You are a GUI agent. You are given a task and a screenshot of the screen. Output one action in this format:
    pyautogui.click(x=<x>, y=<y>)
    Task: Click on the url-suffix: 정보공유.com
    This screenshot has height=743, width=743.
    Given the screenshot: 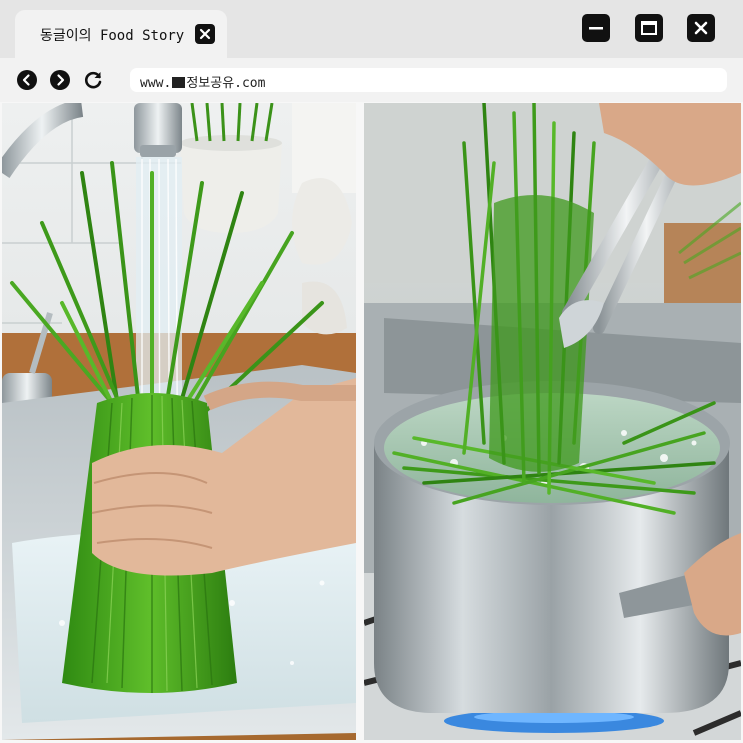 What is the action you would take?
    pyautogui.click(x=226, y=83)
    